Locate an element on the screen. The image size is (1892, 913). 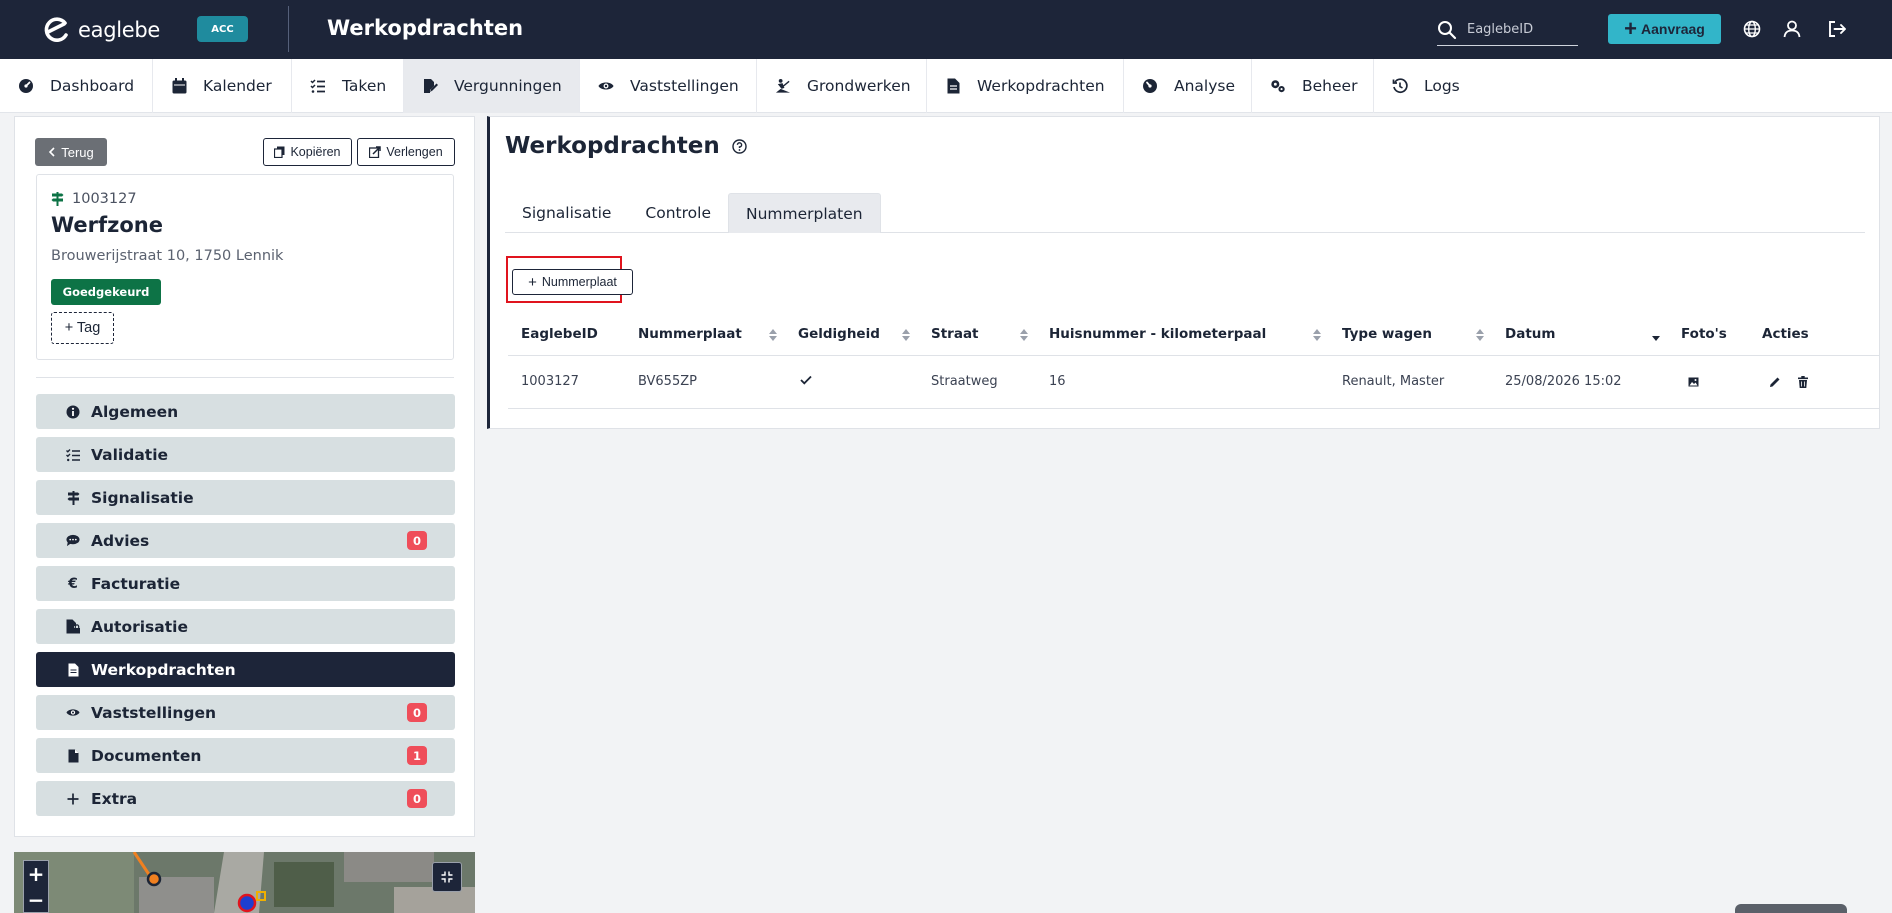
search-icon is located at coordinates (1447, 30).